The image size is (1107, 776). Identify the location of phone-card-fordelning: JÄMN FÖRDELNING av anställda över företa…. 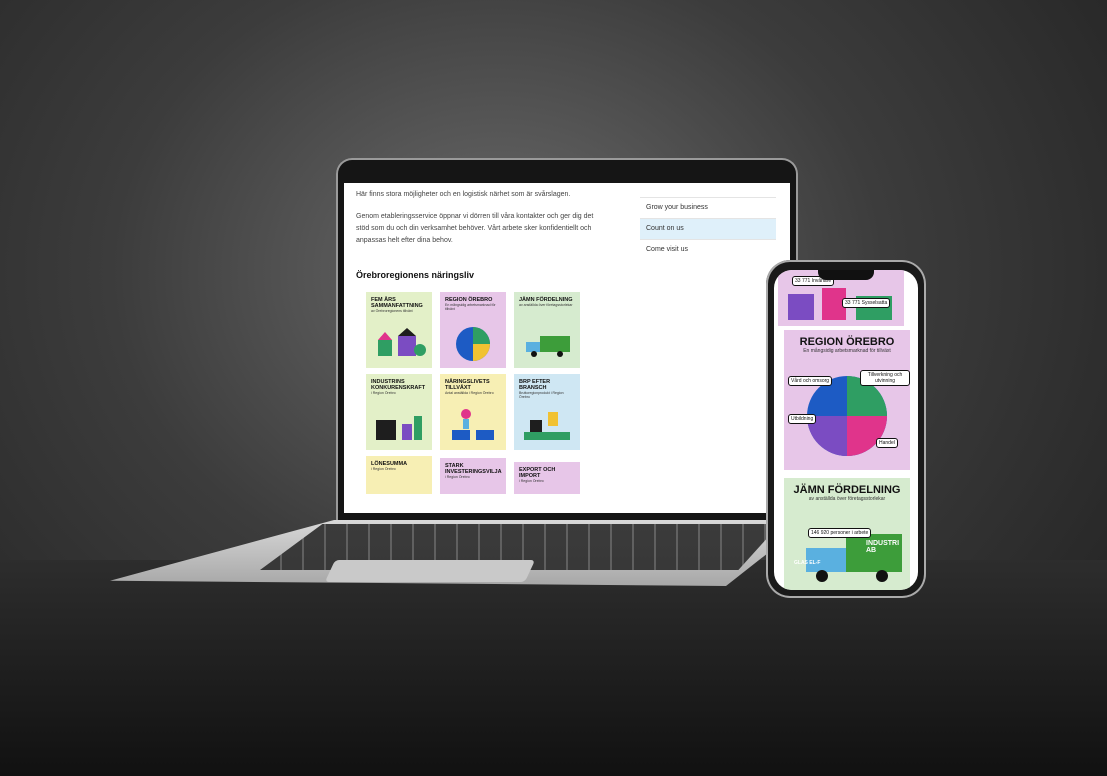
(847, 534).